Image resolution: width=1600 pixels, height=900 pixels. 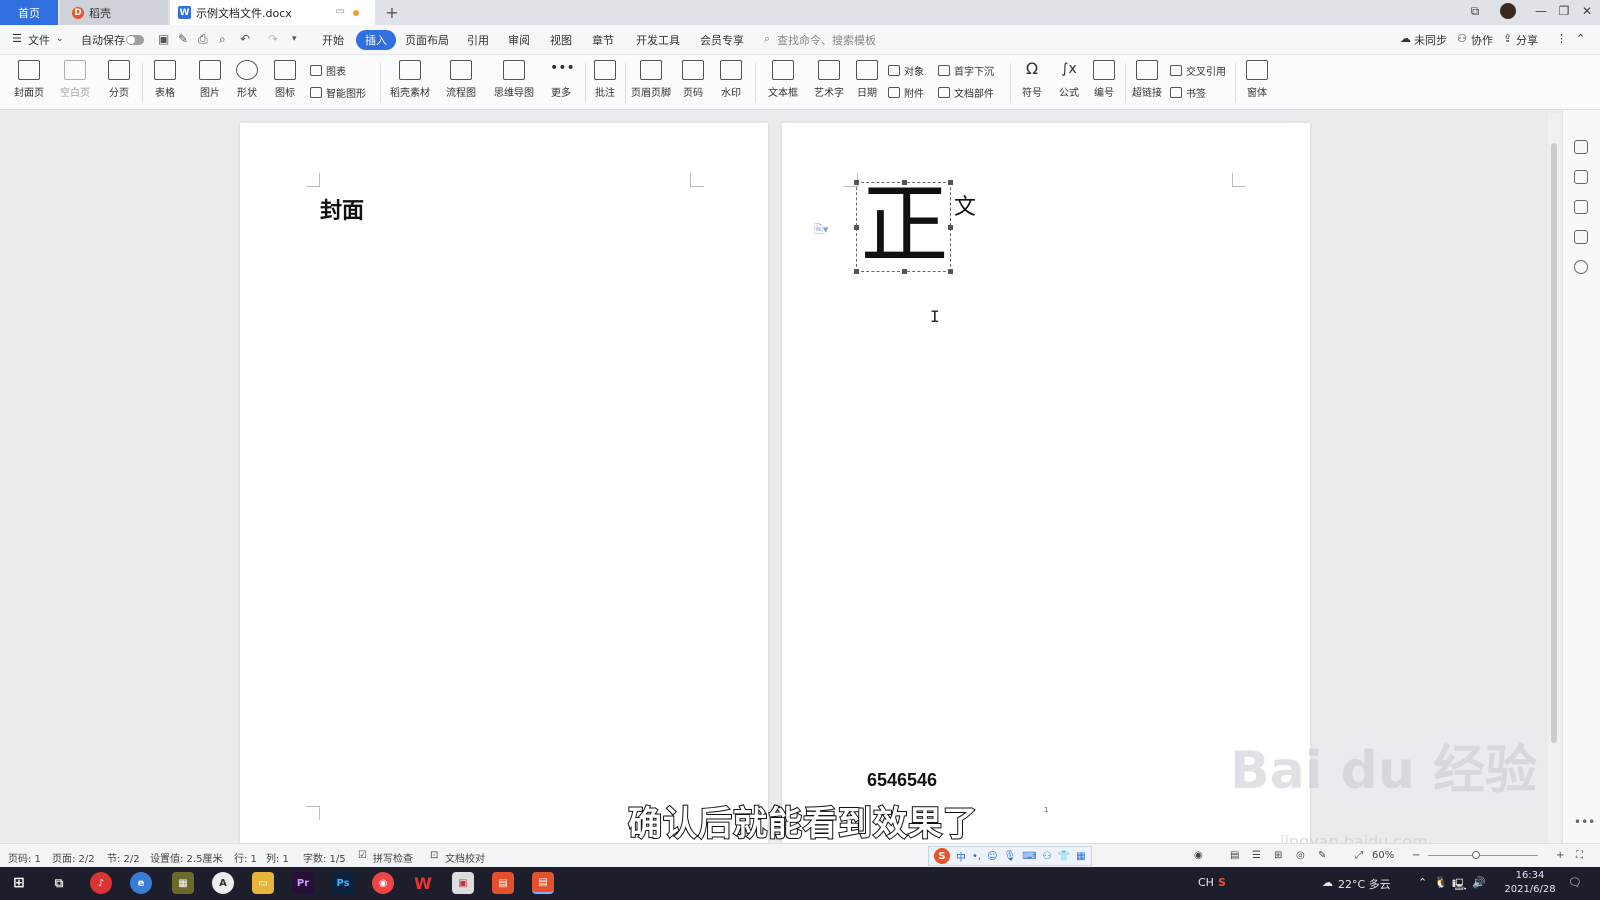 I want to click on skin-icon: 👕, so click(x=1064, y=856).